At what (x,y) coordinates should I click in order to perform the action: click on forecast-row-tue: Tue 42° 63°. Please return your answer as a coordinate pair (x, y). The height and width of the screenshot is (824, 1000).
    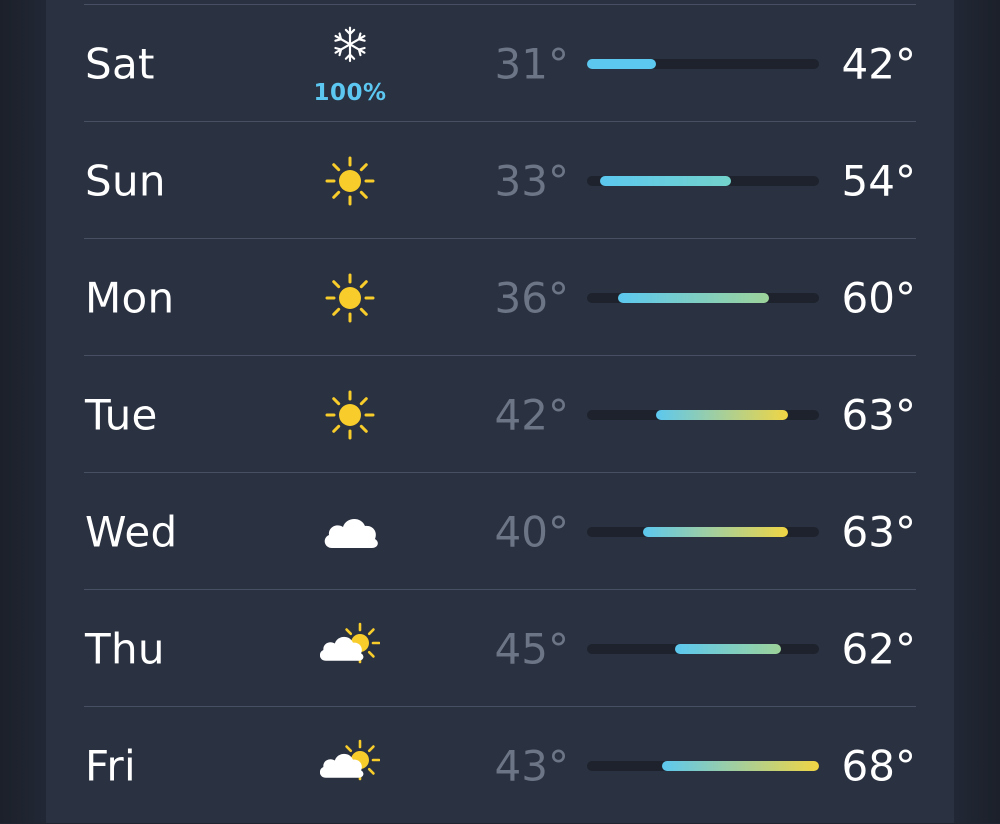
    Looking at the image, I should click on (500, 414).